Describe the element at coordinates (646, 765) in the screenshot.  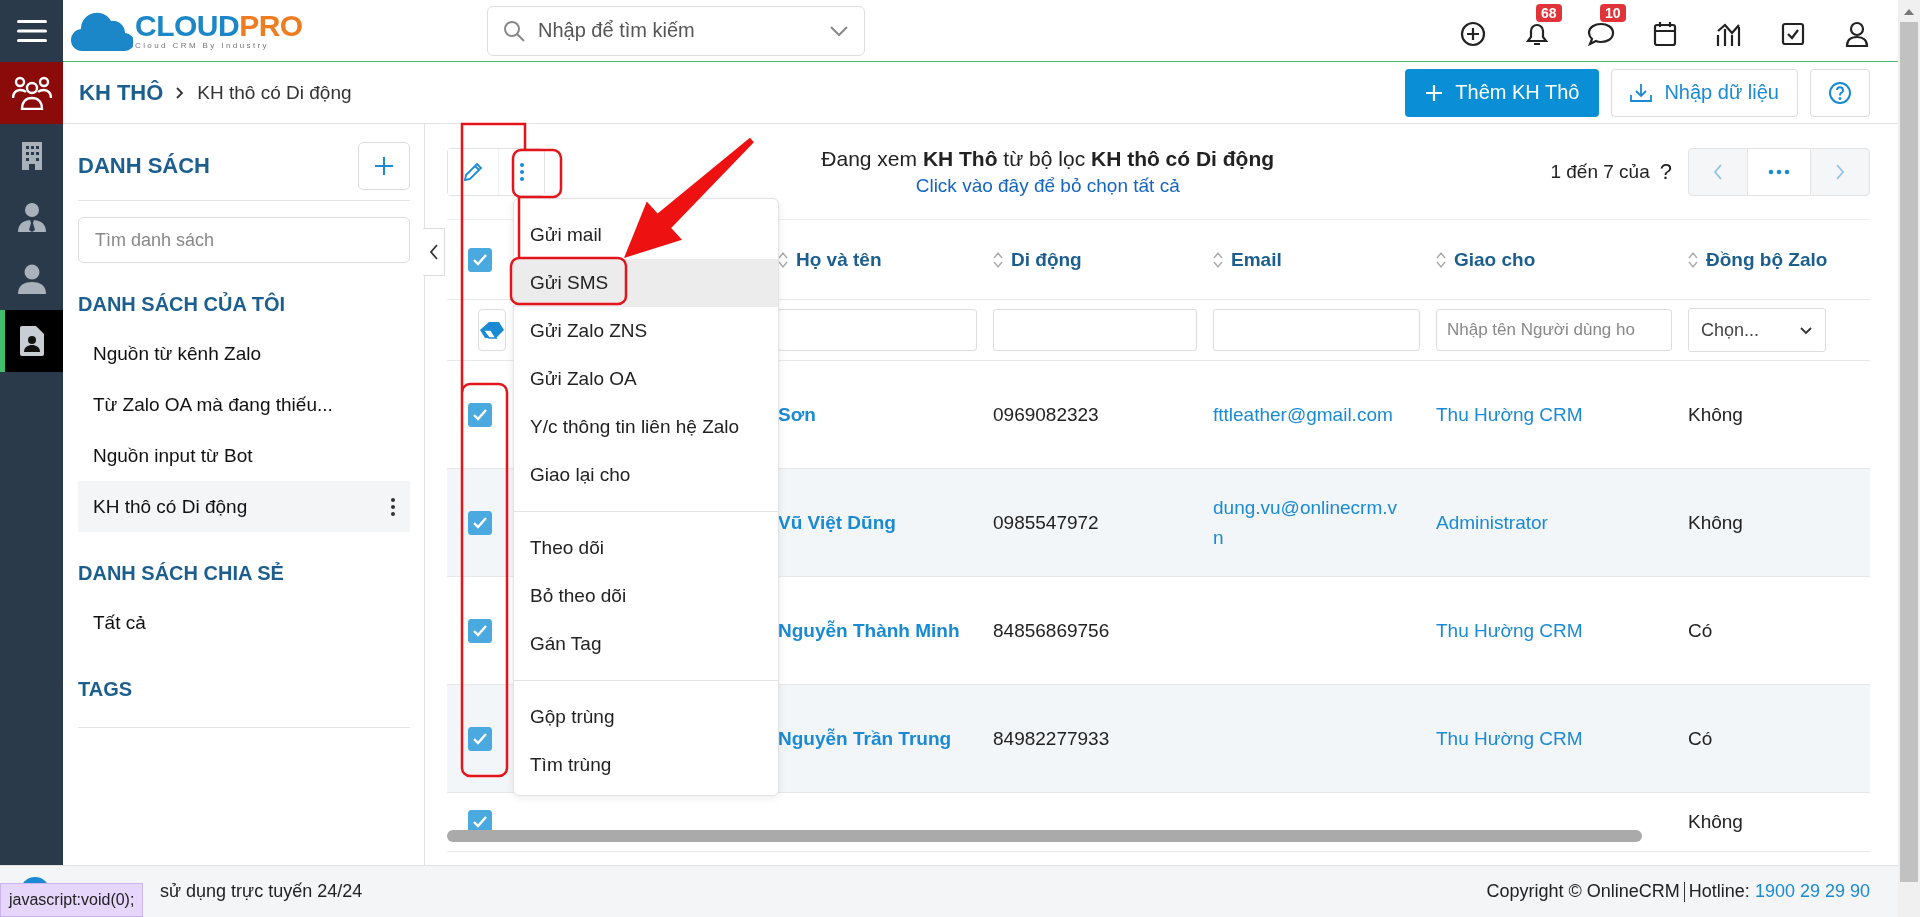
I see `menu-item: Tìm trùng` at that location.